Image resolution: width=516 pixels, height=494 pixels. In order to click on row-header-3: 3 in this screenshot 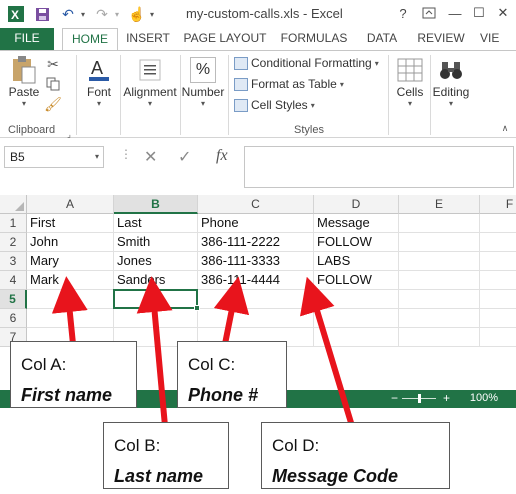, I will do `click(13, 261)`.